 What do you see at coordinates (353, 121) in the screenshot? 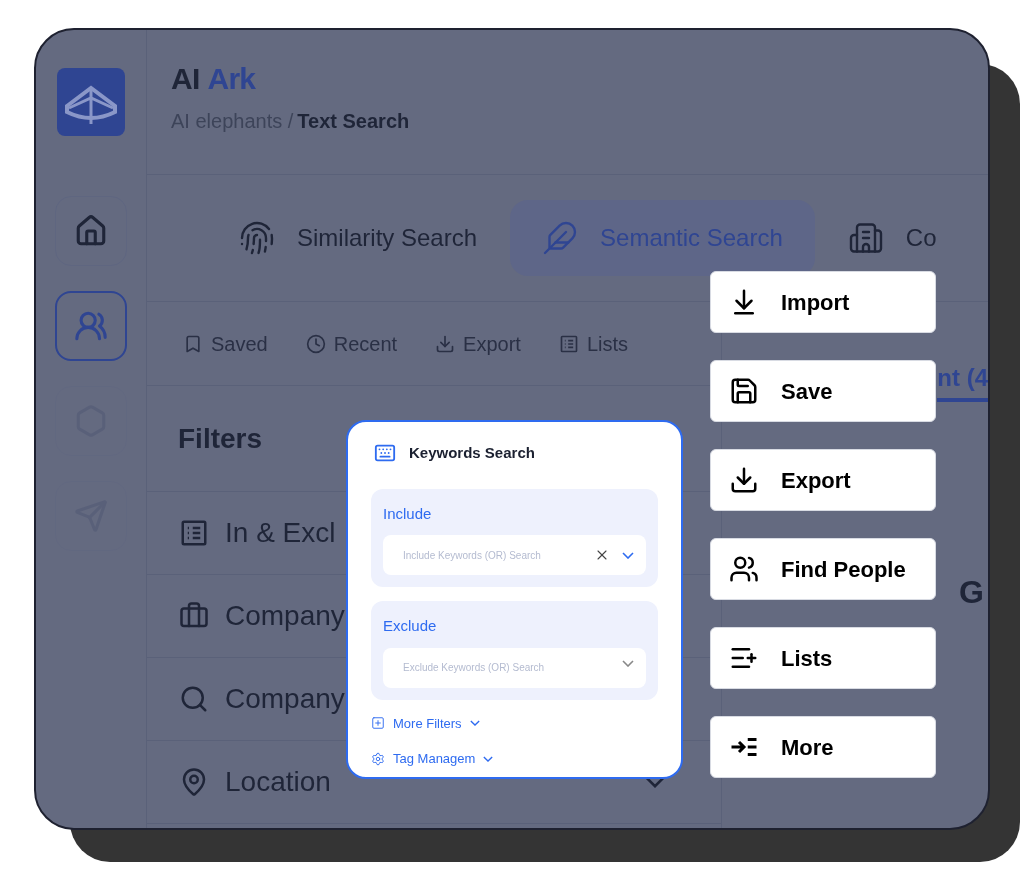
I see `breadcrumb-current: Text Search` at bounding box center [353, 121].